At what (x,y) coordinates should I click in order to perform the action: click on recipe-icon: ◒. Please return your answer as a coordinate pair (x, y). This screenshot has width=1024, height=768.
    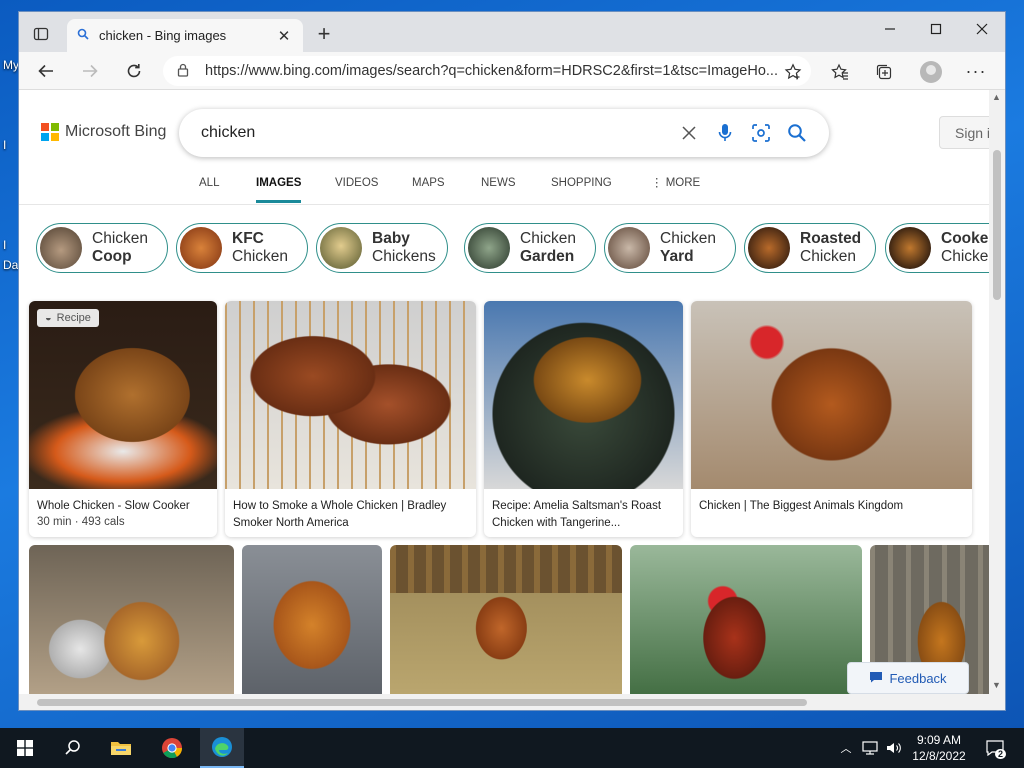
    Looking at the image, I should click on (48, 318).